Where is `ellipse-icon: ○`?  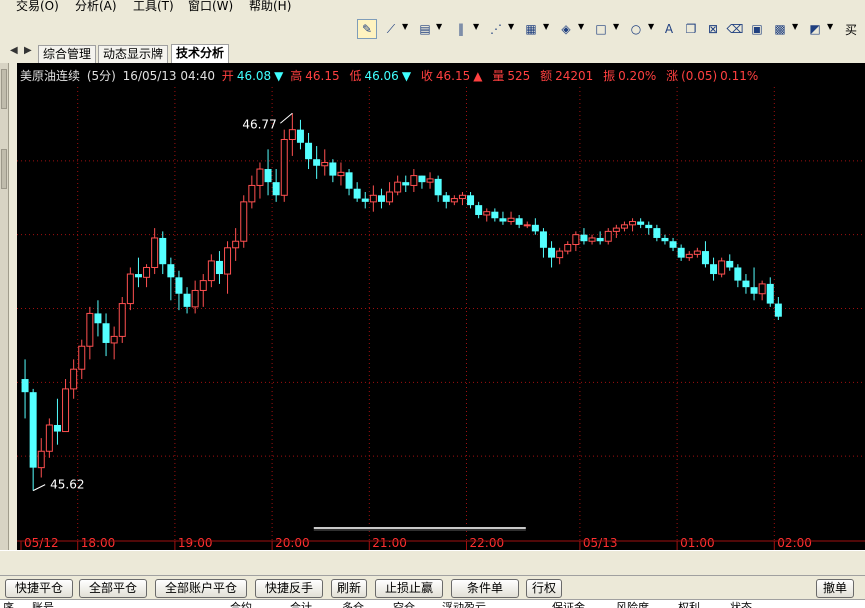
ellipse-icon: ○ is located at coordinates (636, 29).